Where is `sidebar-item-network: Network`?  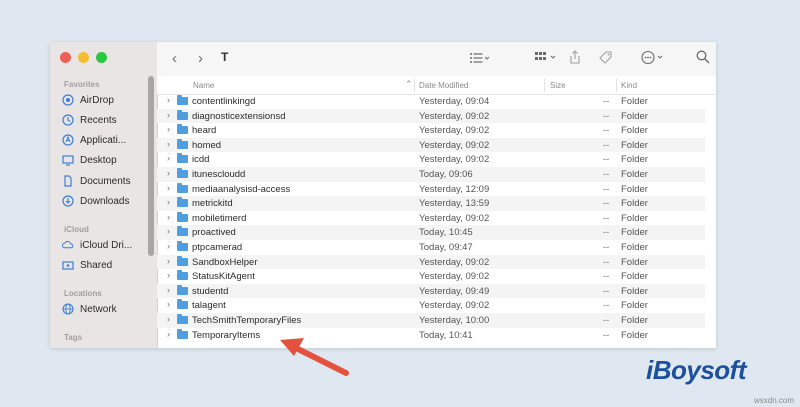
sidebar-item-network: Network is located at coordinates (89, 309).